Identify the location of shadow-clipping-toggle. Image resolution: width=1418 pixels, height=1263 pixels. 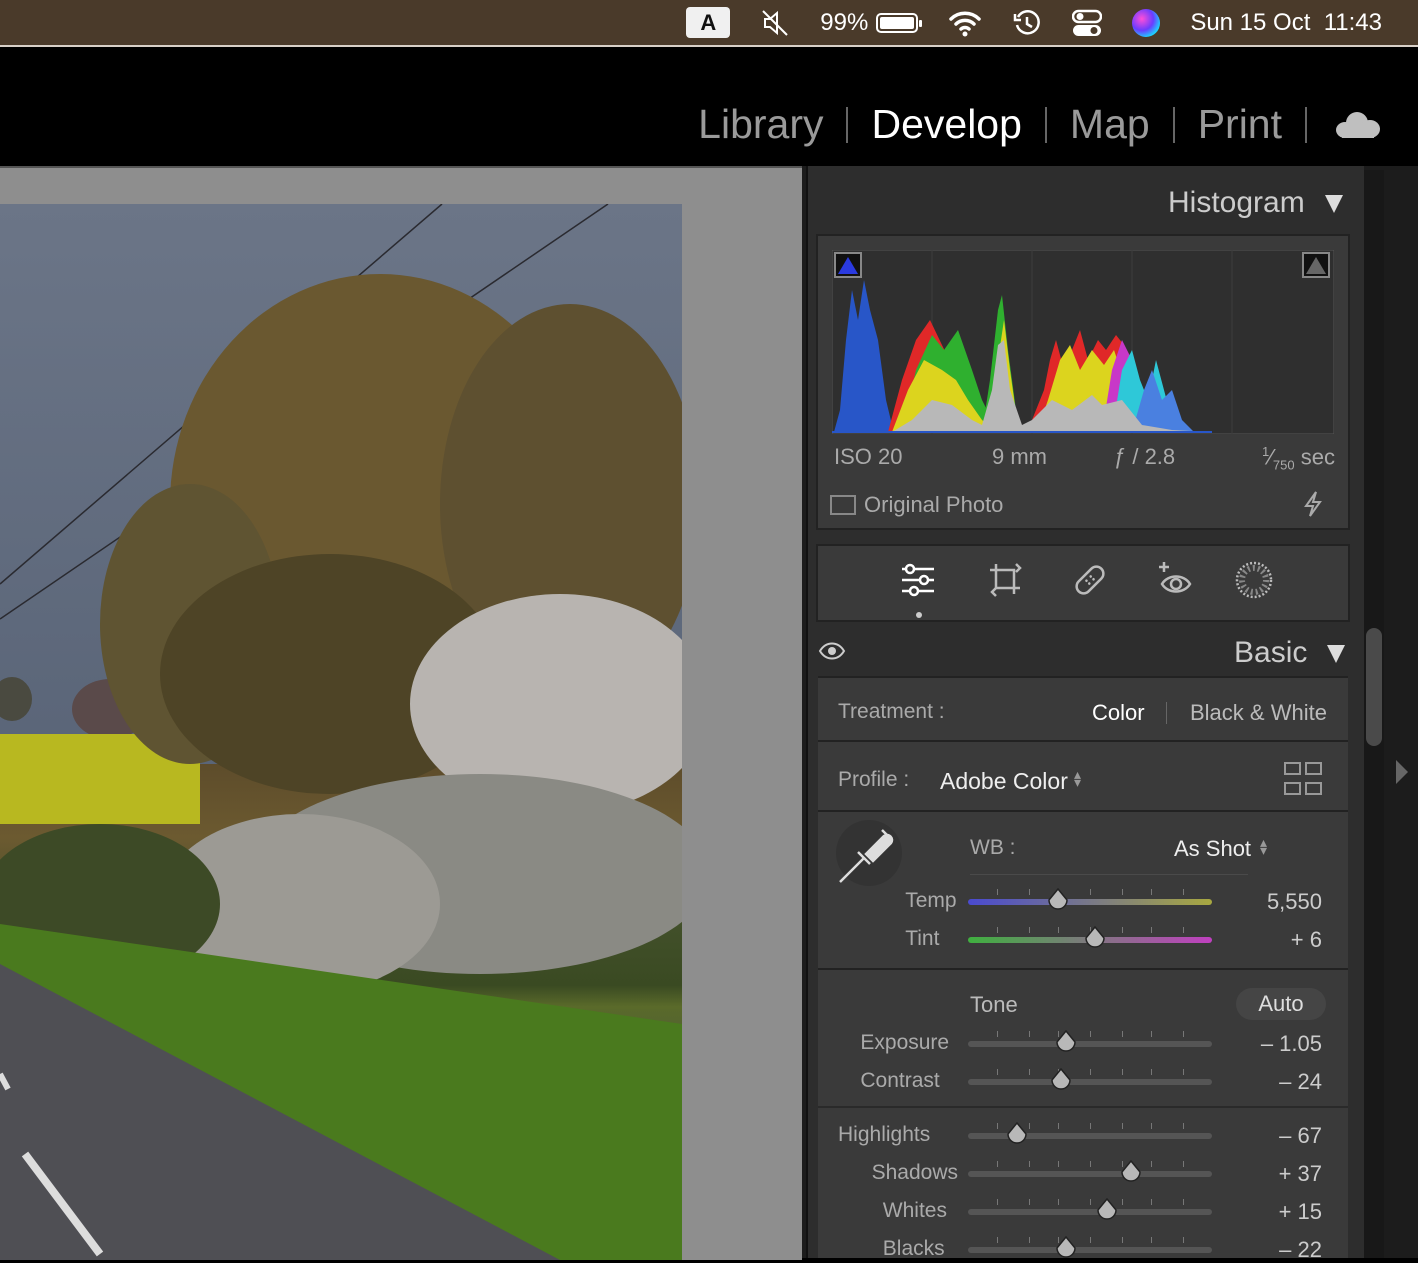
(848, 265).